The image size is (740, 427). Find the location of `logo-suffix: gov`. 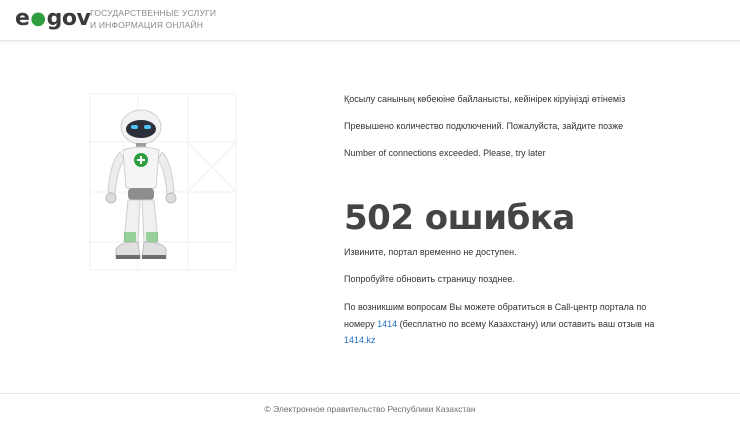

logo-suffix: gov is located at coordinates (68, 18).